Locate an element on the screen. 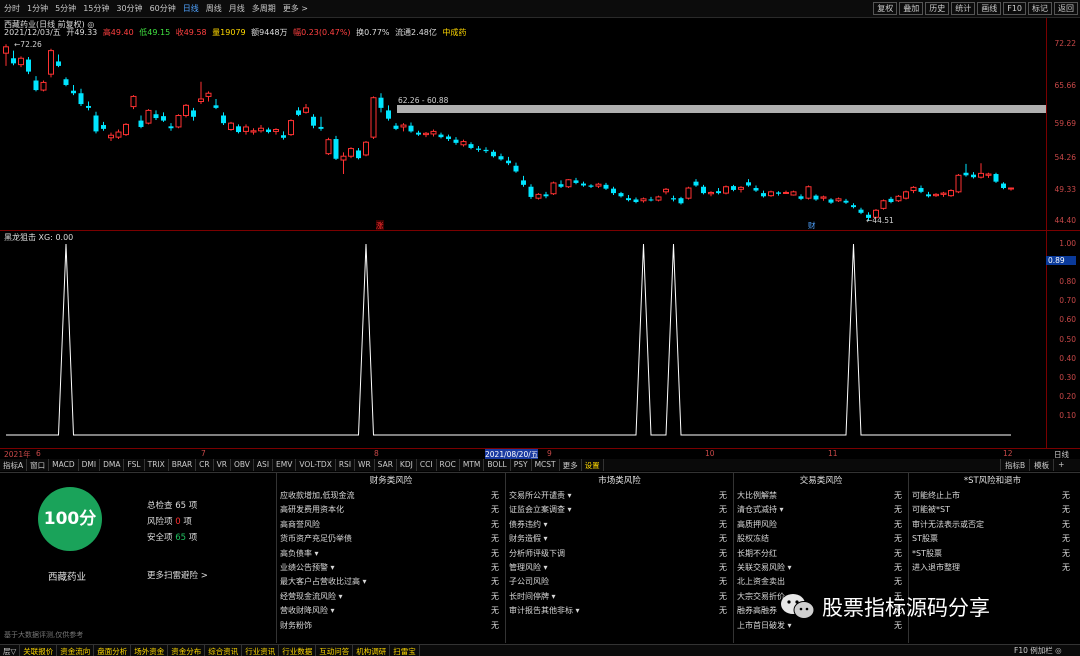 Image resolution: width=1080 pixels, height=656 pixels. risk-item: 高质押风险 无 is located at coordinates (821, 525).